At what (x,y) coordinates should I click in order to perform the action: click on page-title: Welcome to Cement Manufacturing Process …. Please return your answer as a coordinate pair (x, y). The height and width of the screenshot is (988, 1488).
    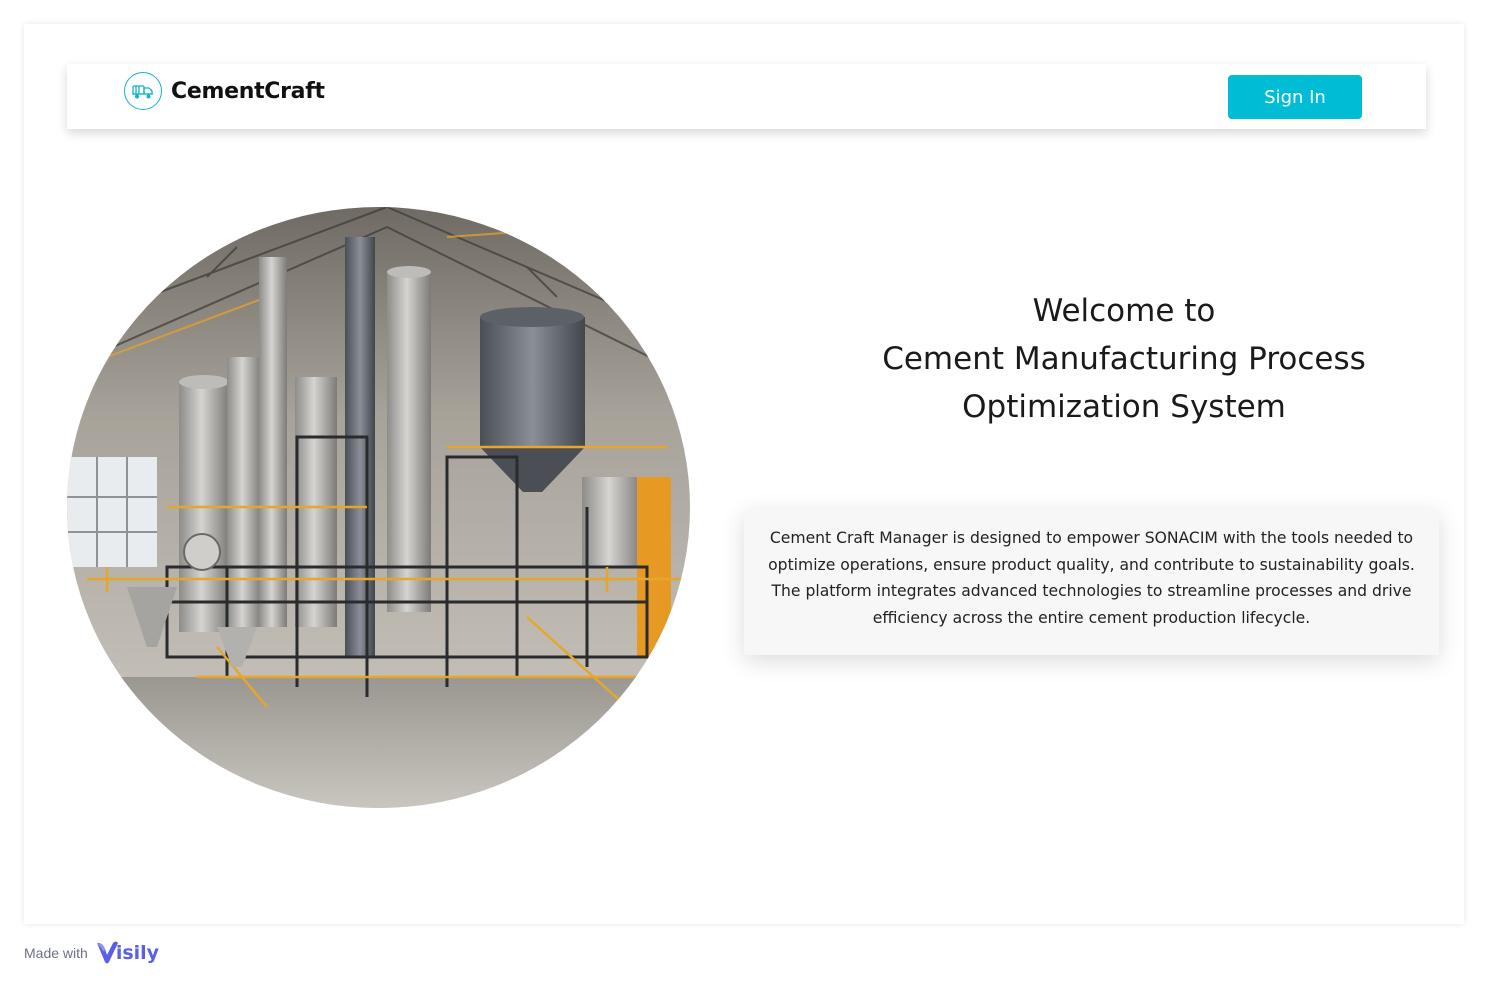
    Looking at the image, I should click on (1124, 359).